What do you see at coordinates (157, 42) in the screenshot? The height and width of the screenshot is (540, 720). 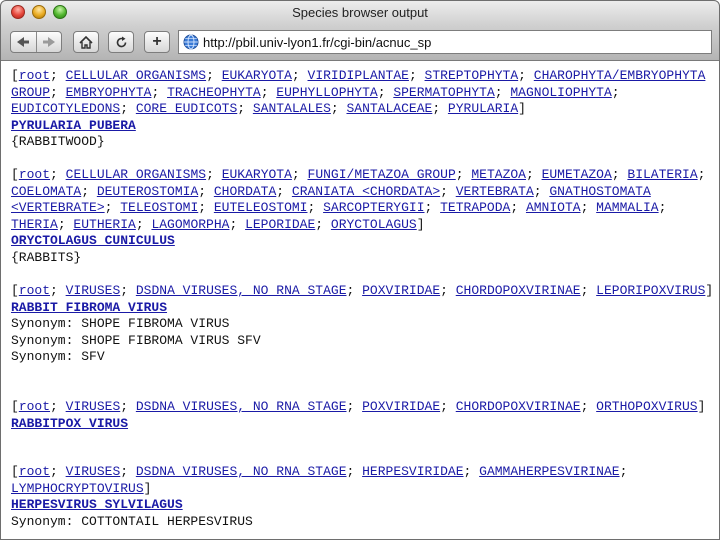 I see `add-bookmark-button: +` at bounding box center [157, 42].